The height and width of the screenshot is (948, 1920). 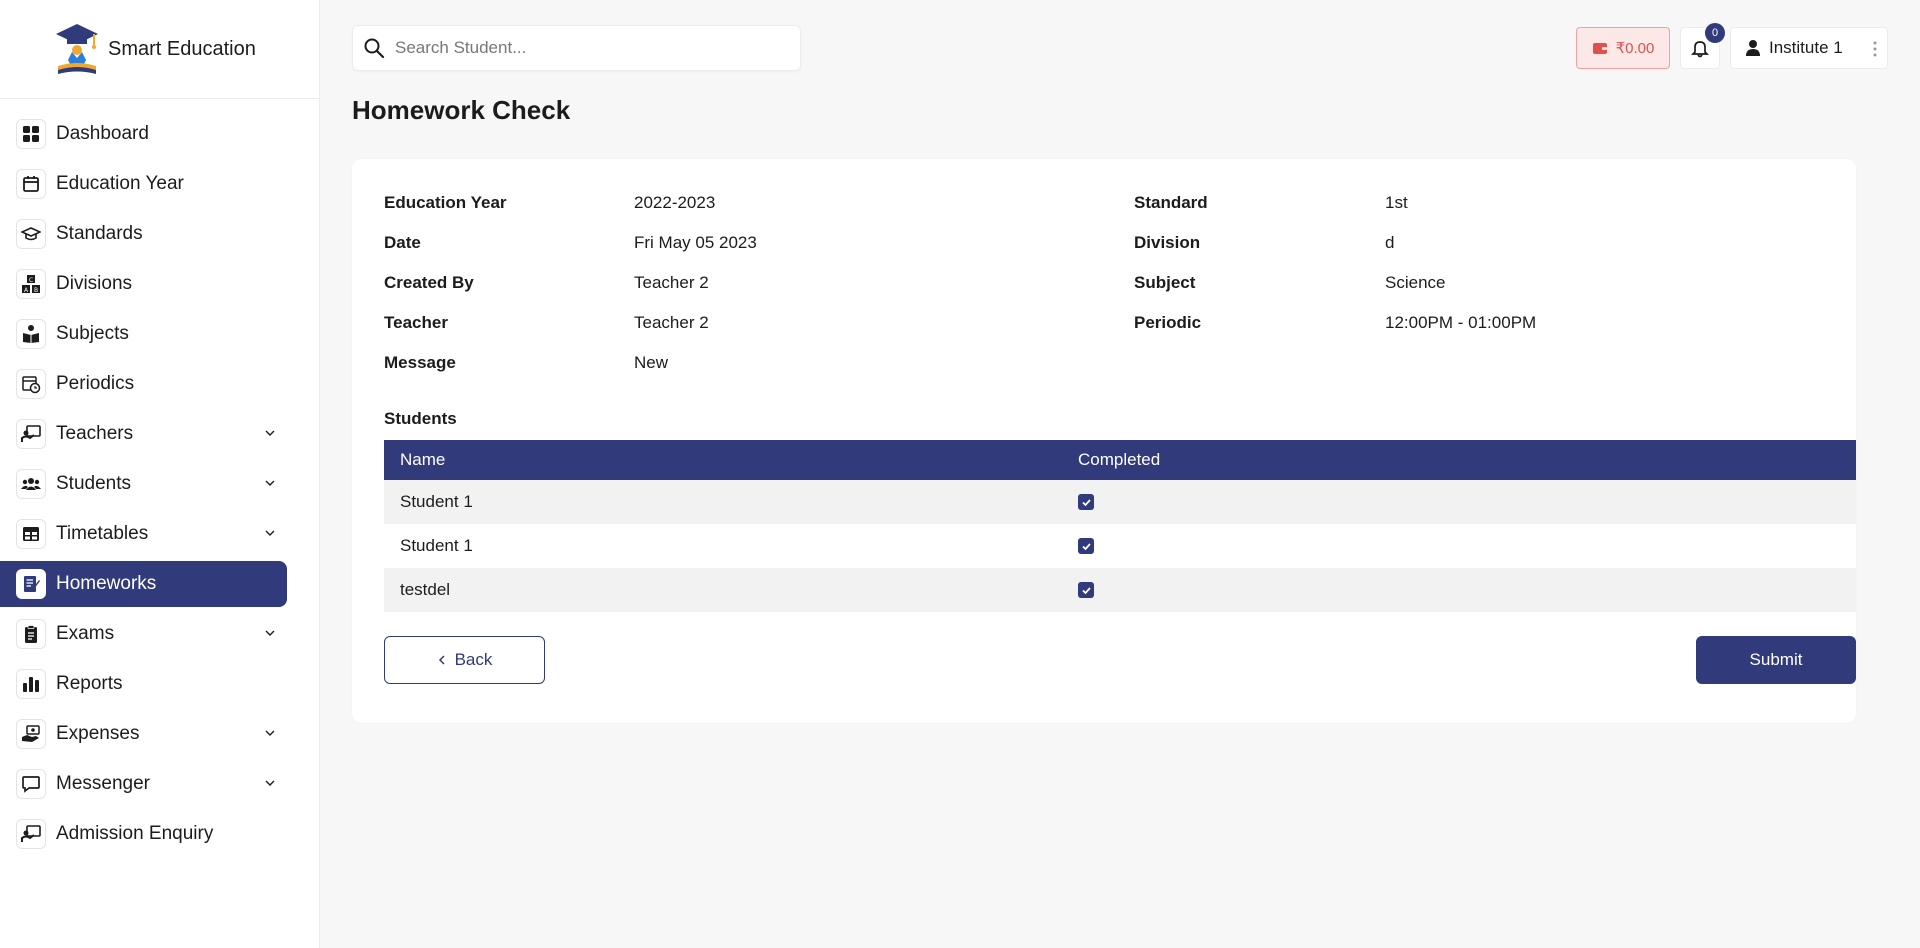 I want to click on sidebar-item-label: Standards, so click(x=99, y=233).